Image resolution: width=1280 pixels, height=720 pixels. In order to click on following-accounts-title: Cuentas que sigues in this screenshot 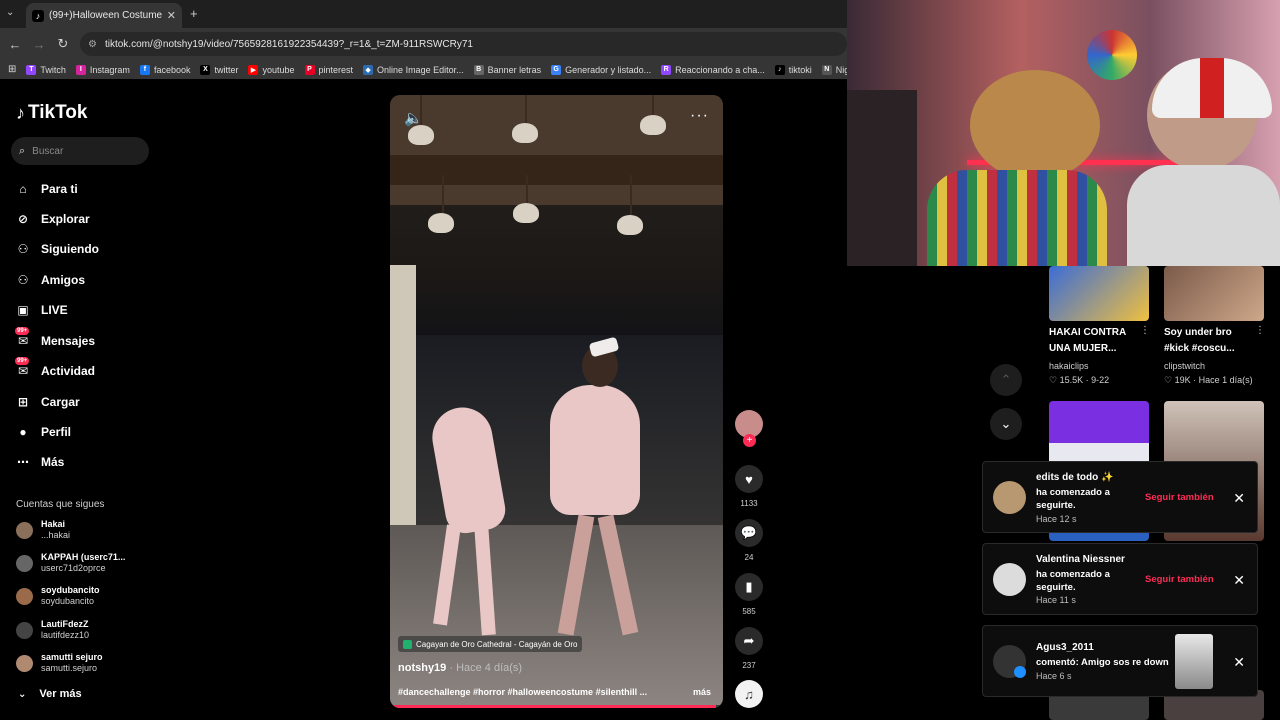, I will do `click(60, 504)`.